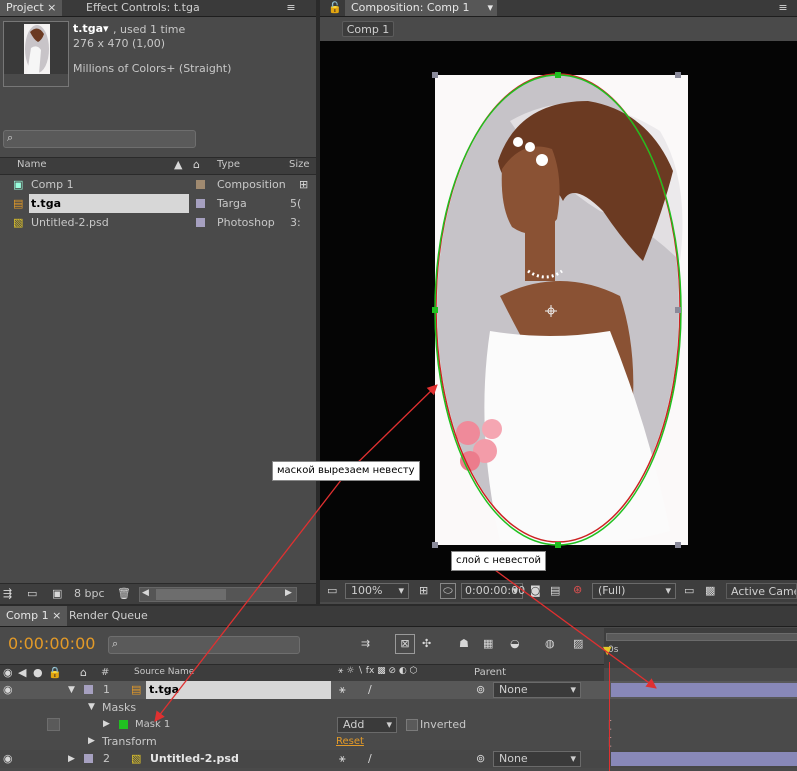 The width and height of the screenshot is (797, 771). What do you see at coordinates (108, 616) in the screenshot?
I see `tab-render-queue: Render Queue` at bounding box center [108, 616].